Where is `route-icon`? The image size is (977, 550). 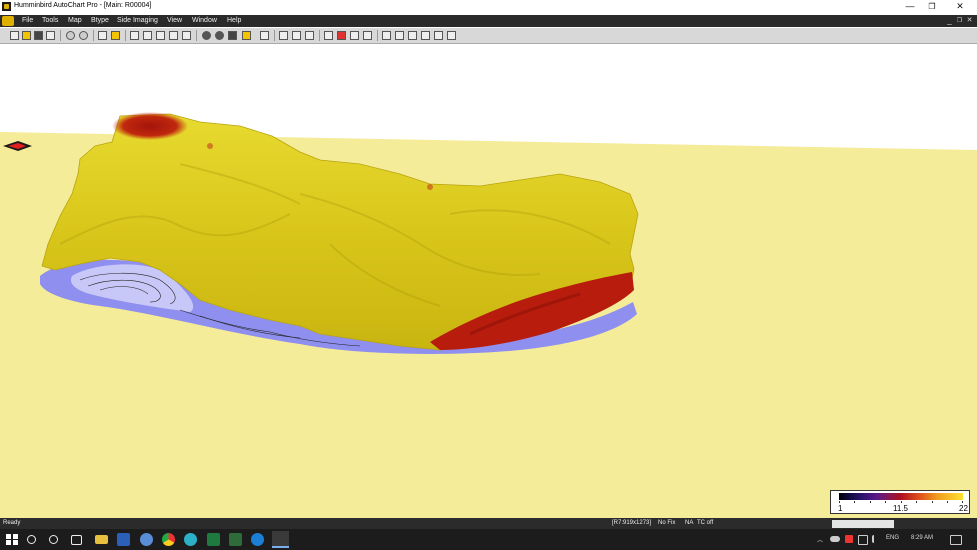
route-icon is located at coordinates (134, 35).